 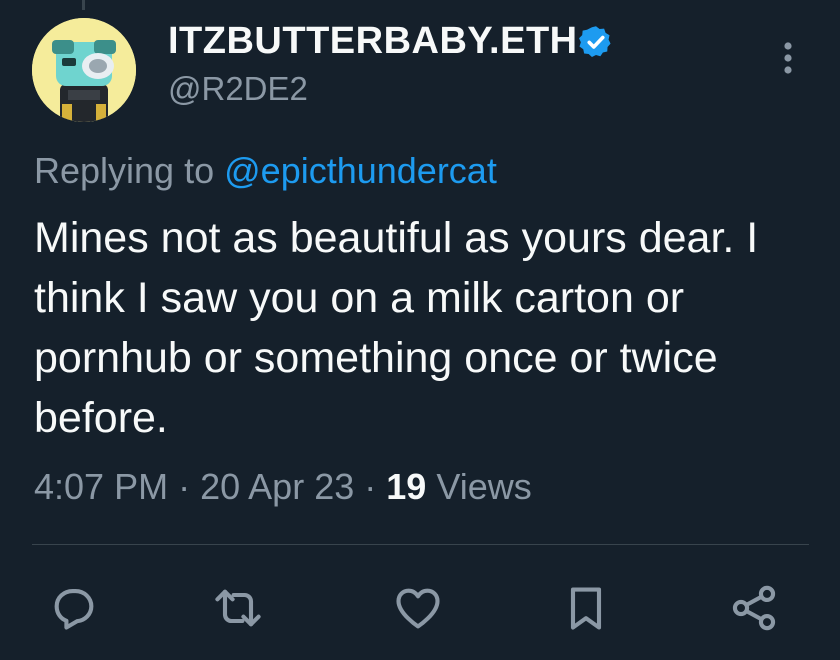 I want to click on retweet-icon, so click(x=238, y=608).